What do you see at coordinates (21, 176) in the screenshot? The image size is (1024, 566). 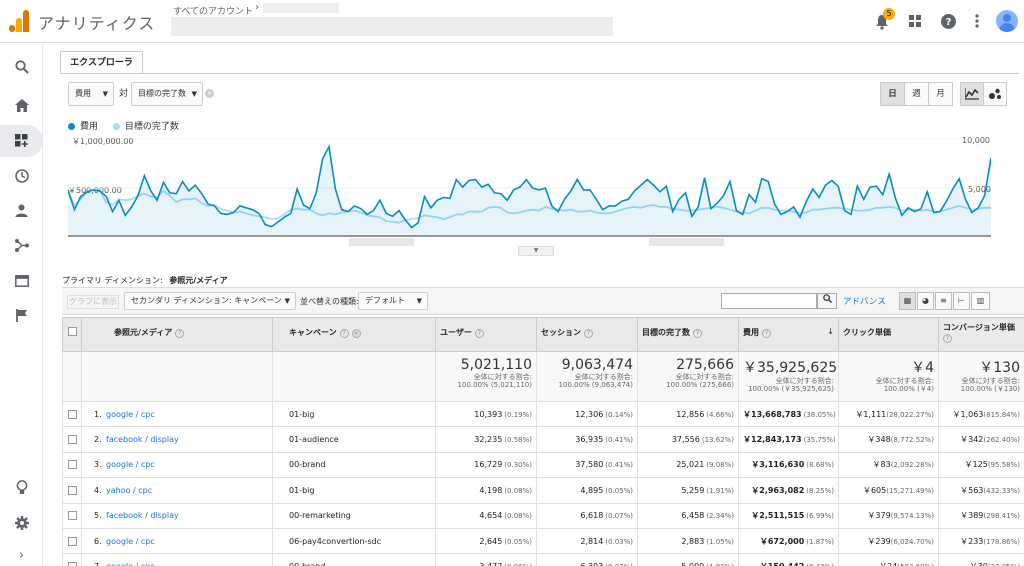 I see `realtime-clock-icon` at bounding box center [21, 176].